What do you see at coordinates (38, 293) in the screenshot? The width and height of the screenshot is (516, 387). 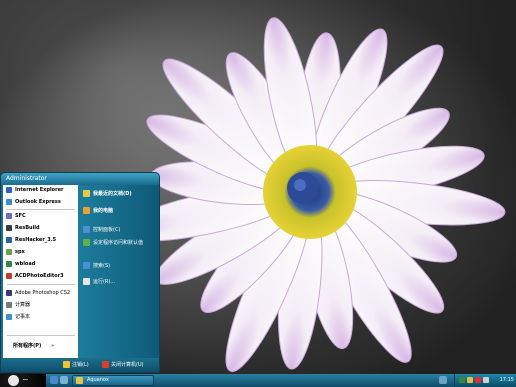 I see `menu-item-photoshop: Adobe Photoshop CS2` at bounding box center [38, 293].